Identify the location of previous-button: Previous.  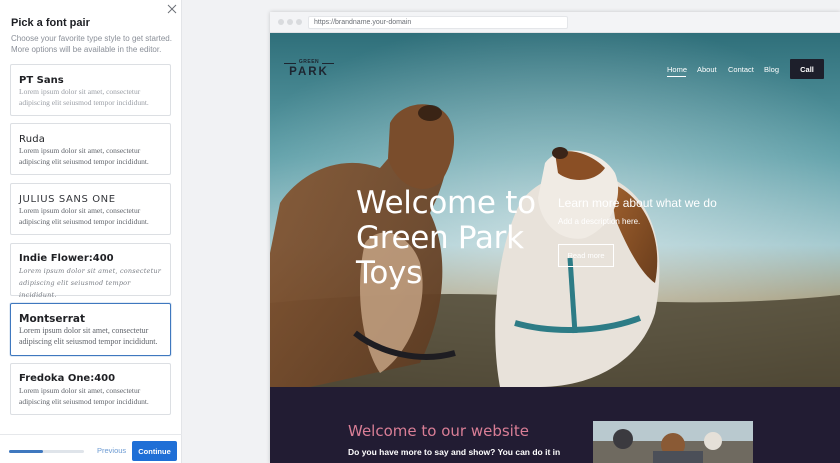
(111, 450).